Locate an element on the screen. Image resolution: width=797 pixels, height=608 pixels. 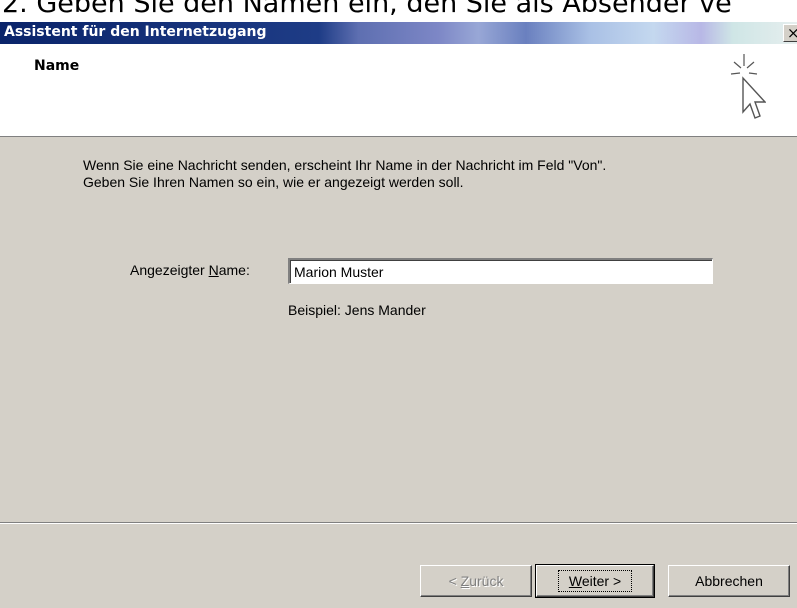
window-titlebar: Assistent für den Internetzugang × is located at coordinates (398, 33).